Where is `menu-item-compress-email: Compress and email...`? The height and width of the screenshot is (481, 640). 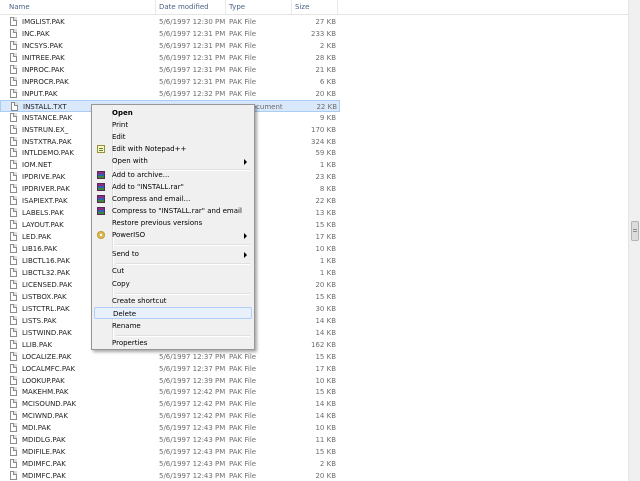
menu-item-compress-email: Compress and email... is located at coordinates (173, 199).